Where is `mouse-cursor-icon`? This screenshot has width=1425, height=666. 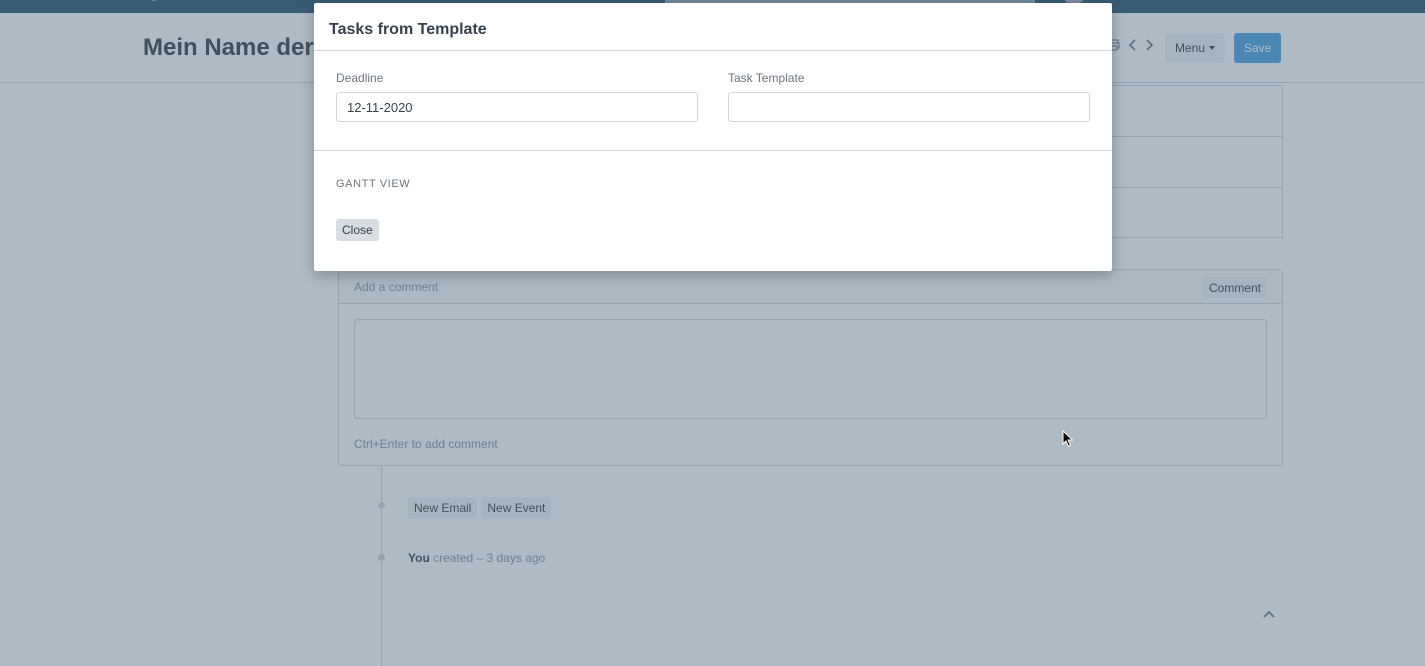 mouse-cursor-icon is located at coordinates (1068, 439).